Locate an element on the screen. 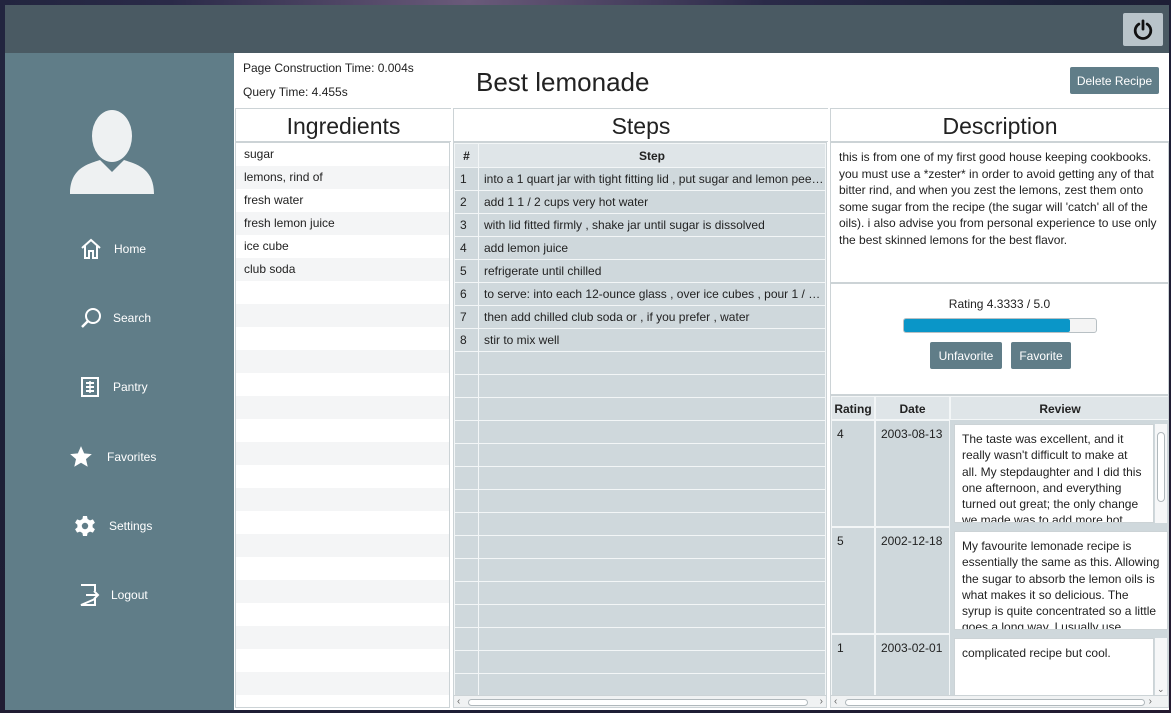  step-number: 5 is located at coordinates (466, 271).